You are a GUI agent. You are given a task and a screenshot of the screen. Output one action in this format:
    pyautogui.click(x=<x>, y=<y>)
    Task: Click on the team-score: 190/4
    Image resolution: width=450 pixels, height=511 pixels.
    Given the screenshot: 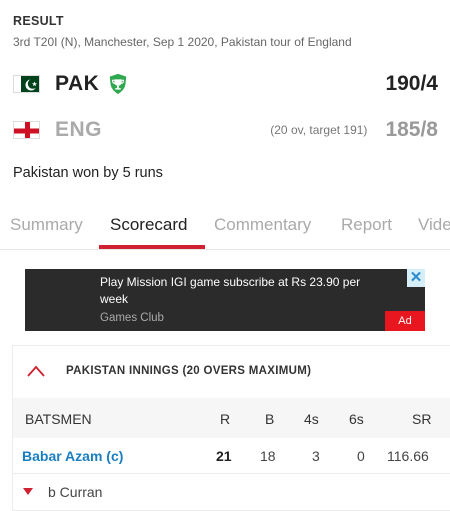 What is the action you would take?
    pyautogui.click(x=411, y=83)
    